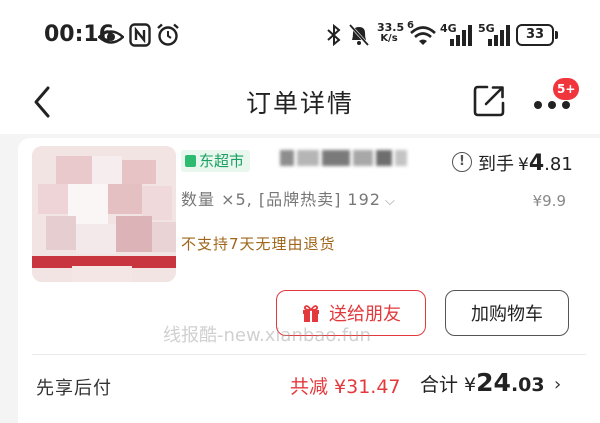 The width and height of the screenshot is (600, 423). I want to click on gift-icon, so click(311, 313).